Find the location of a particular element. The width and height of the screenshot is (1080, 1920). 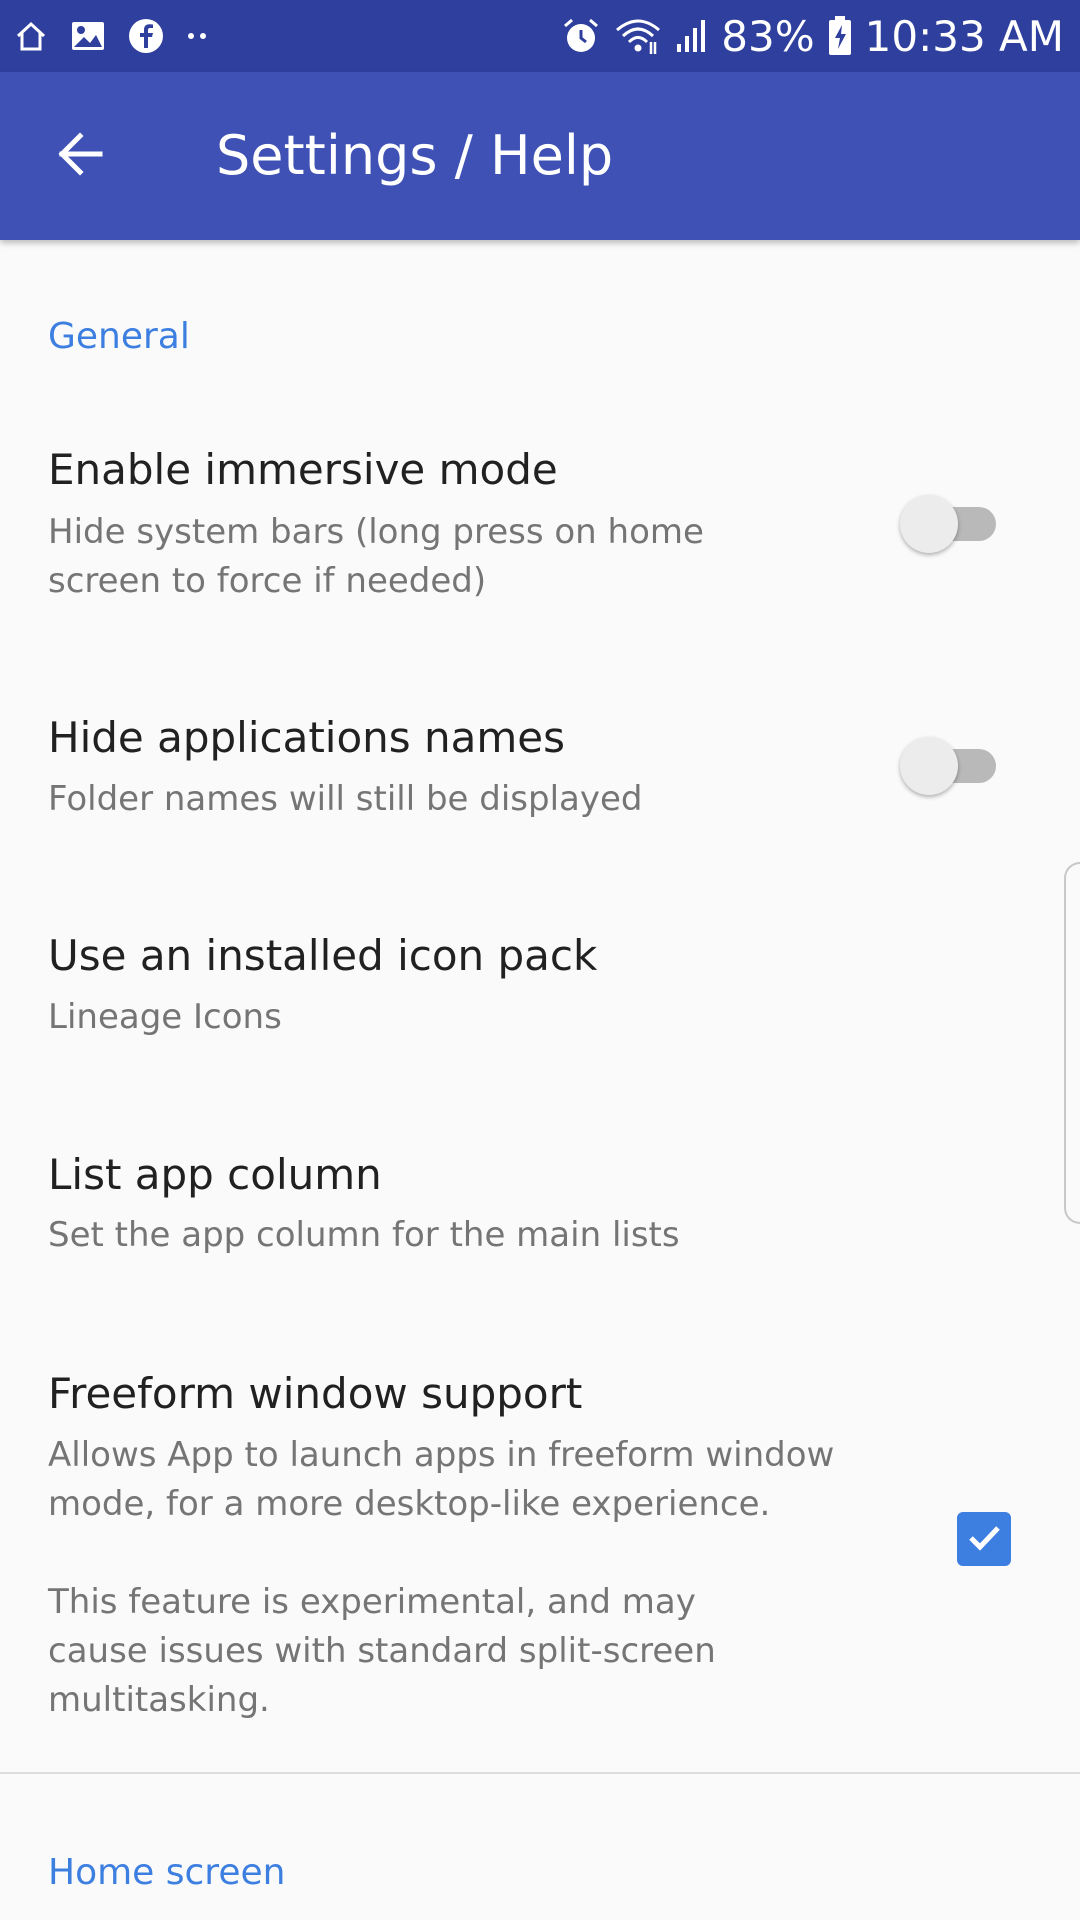

pref-summary-line: screen to force if needed) is located at coordinates (267, 581).